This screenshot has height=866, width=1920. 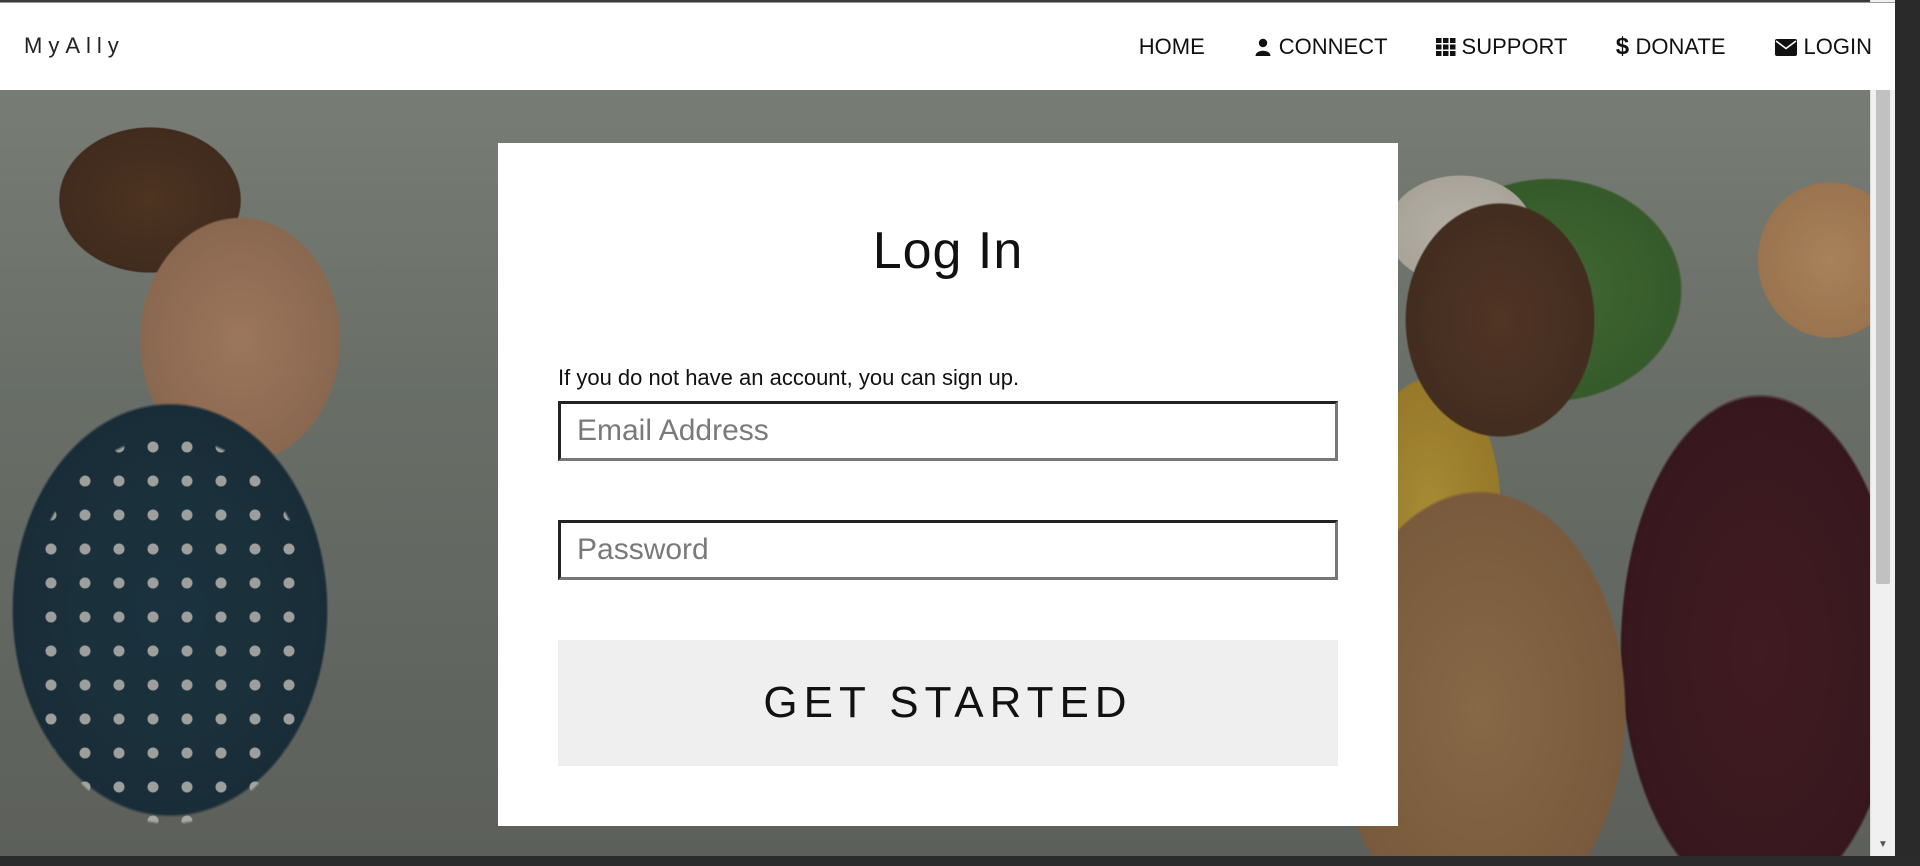 I want to click on scroll-down-arrow-icon: ▼, so click(x=1883, y=844).